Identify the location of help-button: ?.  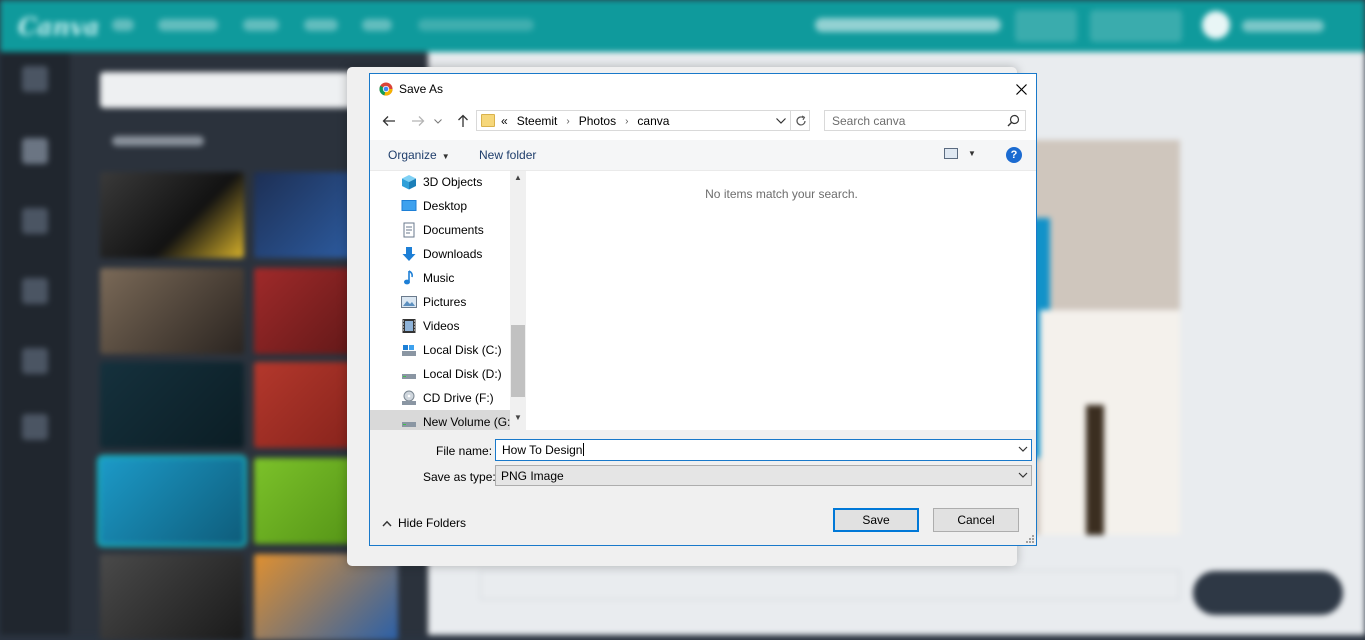
(1014, 155).